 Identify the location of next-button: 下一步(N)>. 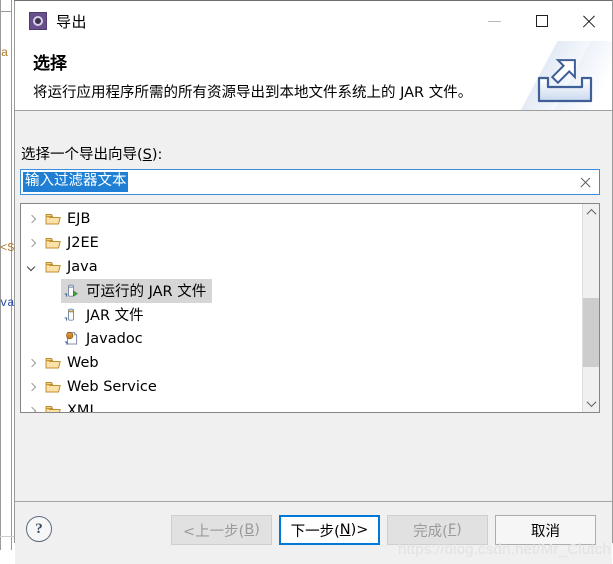
(329, 530).